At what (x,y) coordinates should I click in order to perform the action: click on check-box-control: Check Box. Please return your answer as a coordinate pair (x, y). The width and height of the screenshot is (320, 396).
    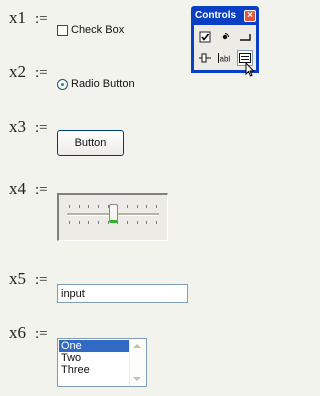
    Looking at the image, I should click on (90, 30).